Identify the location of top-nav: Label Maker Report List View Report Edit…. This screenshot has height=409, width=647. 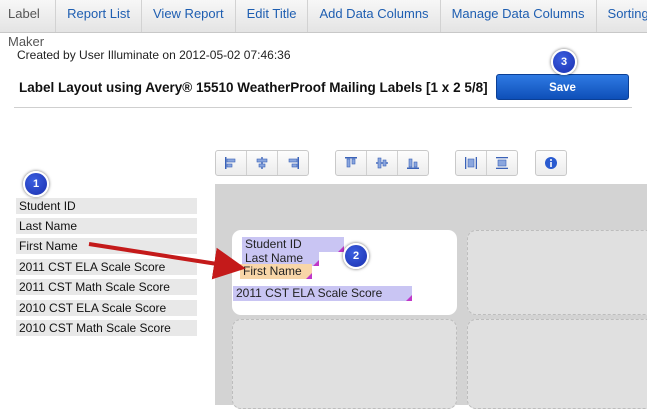
(323, 24).